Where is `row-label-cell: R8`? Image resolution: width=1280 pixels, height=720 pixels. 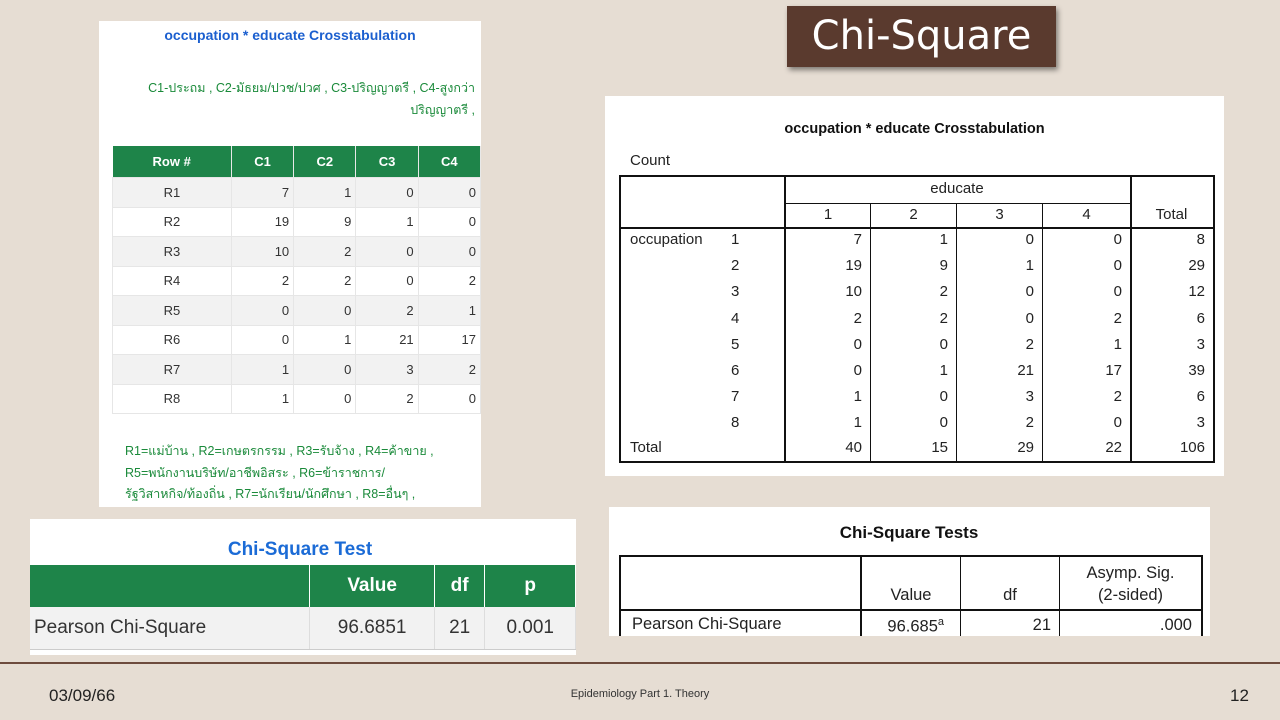 row-label-cell: R8 is located at coordinates (172, 398).